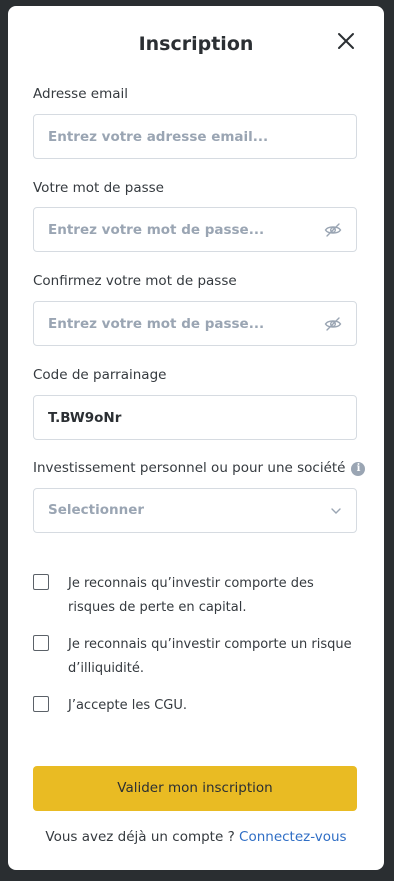  Describe the element at coordinates (178, 136) in the screenshot. I see `email-field` at that location.